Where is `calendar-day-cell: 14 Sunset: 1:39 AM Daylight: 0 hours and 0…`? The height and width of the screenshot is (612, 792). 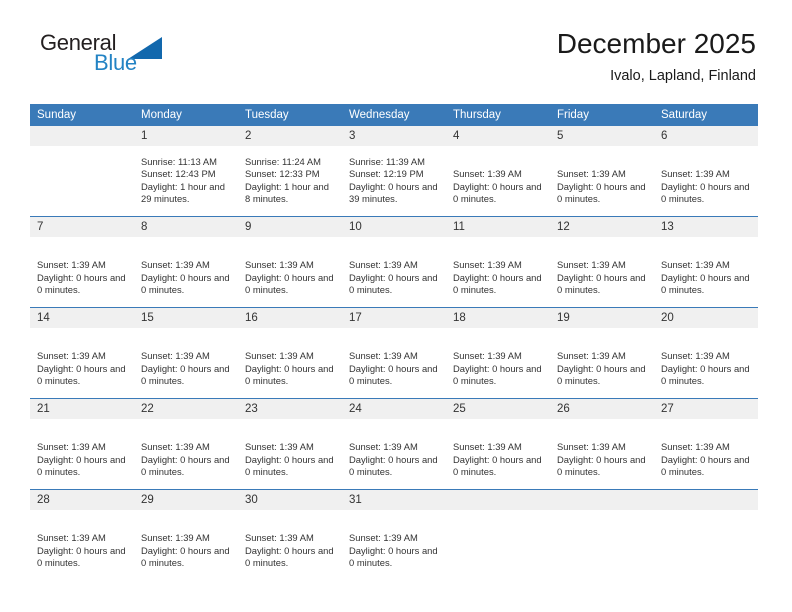 calendar-day-cell: 14 Sunset: 1:39 AM Daylight: 0 hours and 0… is located at coordinates (82, 353).